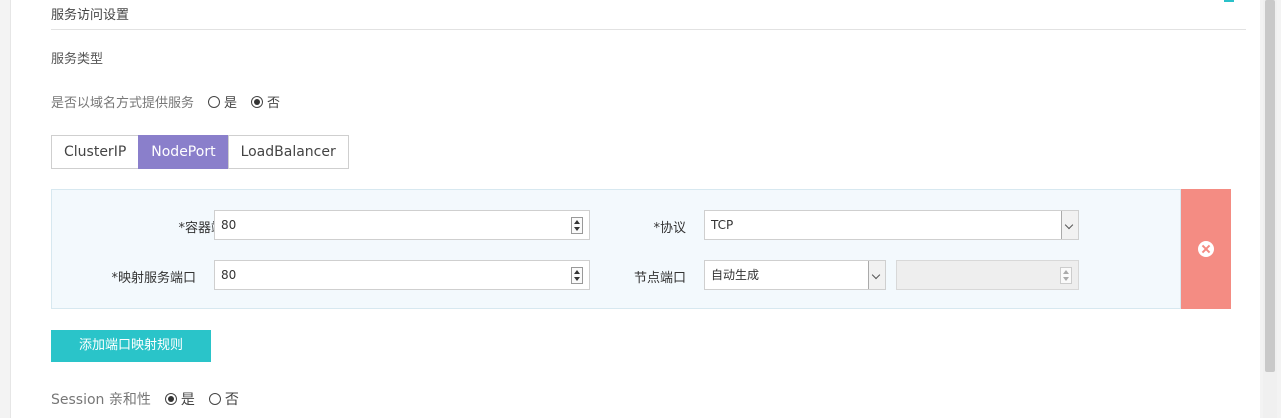 The width and height of the screenshot is (1281, 418). I want to click on domain-service-label: 是否以域名方式提供服务, so click(123, 103).